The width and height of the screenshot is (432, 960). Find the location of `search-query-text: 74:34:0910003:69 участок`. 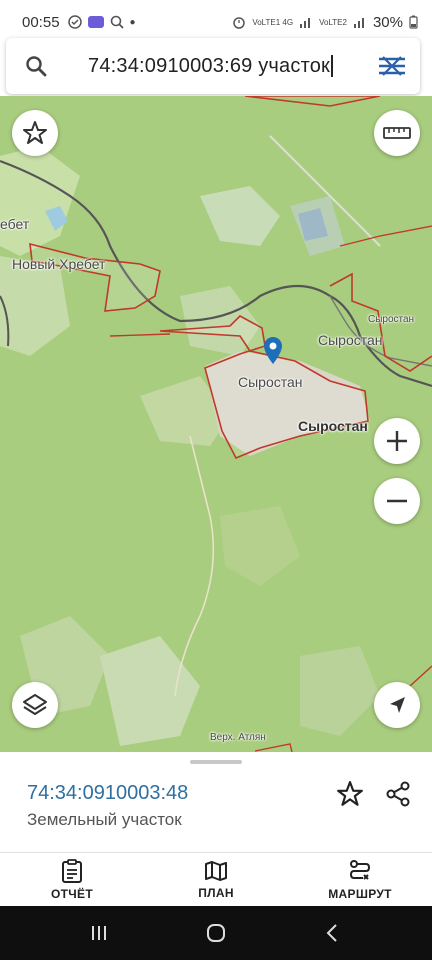

search-query-text: 74:34:0910003:69 участок is located at coordinates (209, 65).